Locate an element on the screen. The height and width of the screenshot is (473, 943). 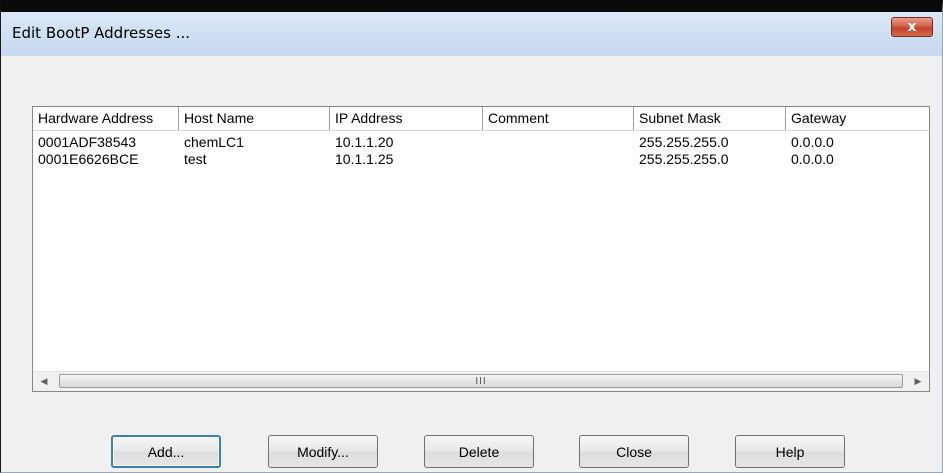
cell-host-name: chemLC1 is located at coordinates (214, 142).